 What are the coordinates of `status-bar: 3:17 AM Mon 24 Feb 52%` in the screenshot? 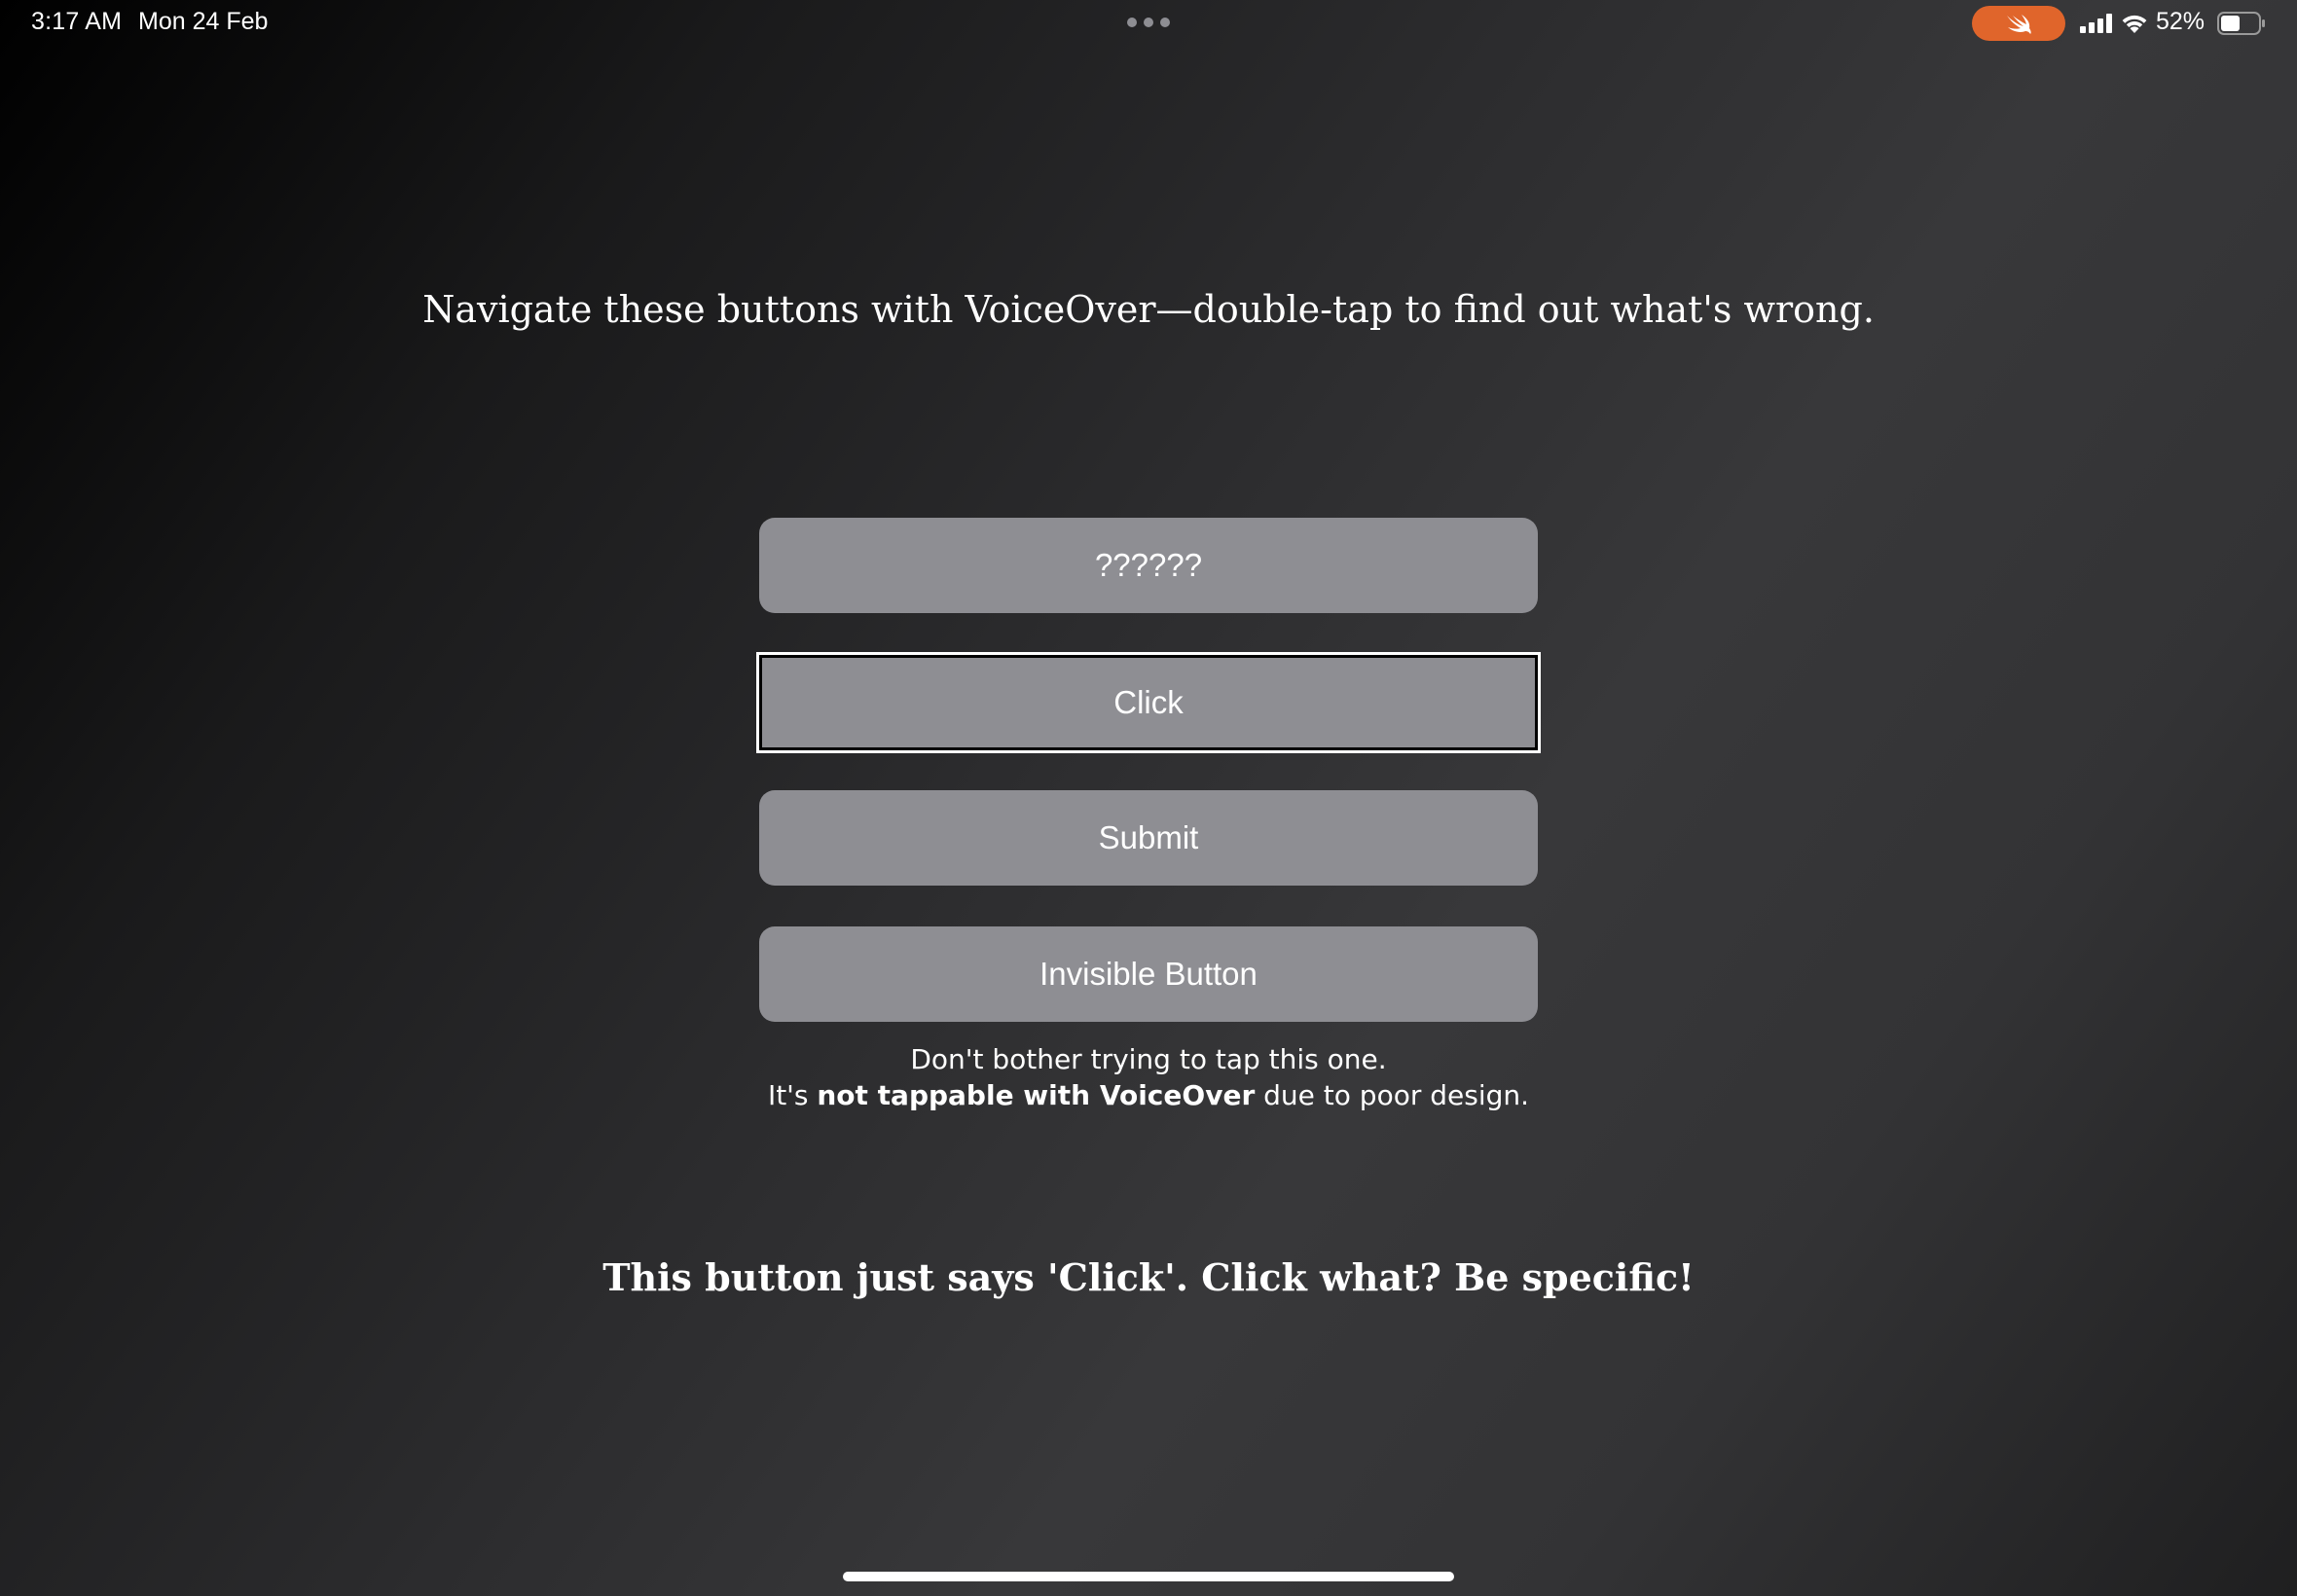 It's located at (1148, 23).